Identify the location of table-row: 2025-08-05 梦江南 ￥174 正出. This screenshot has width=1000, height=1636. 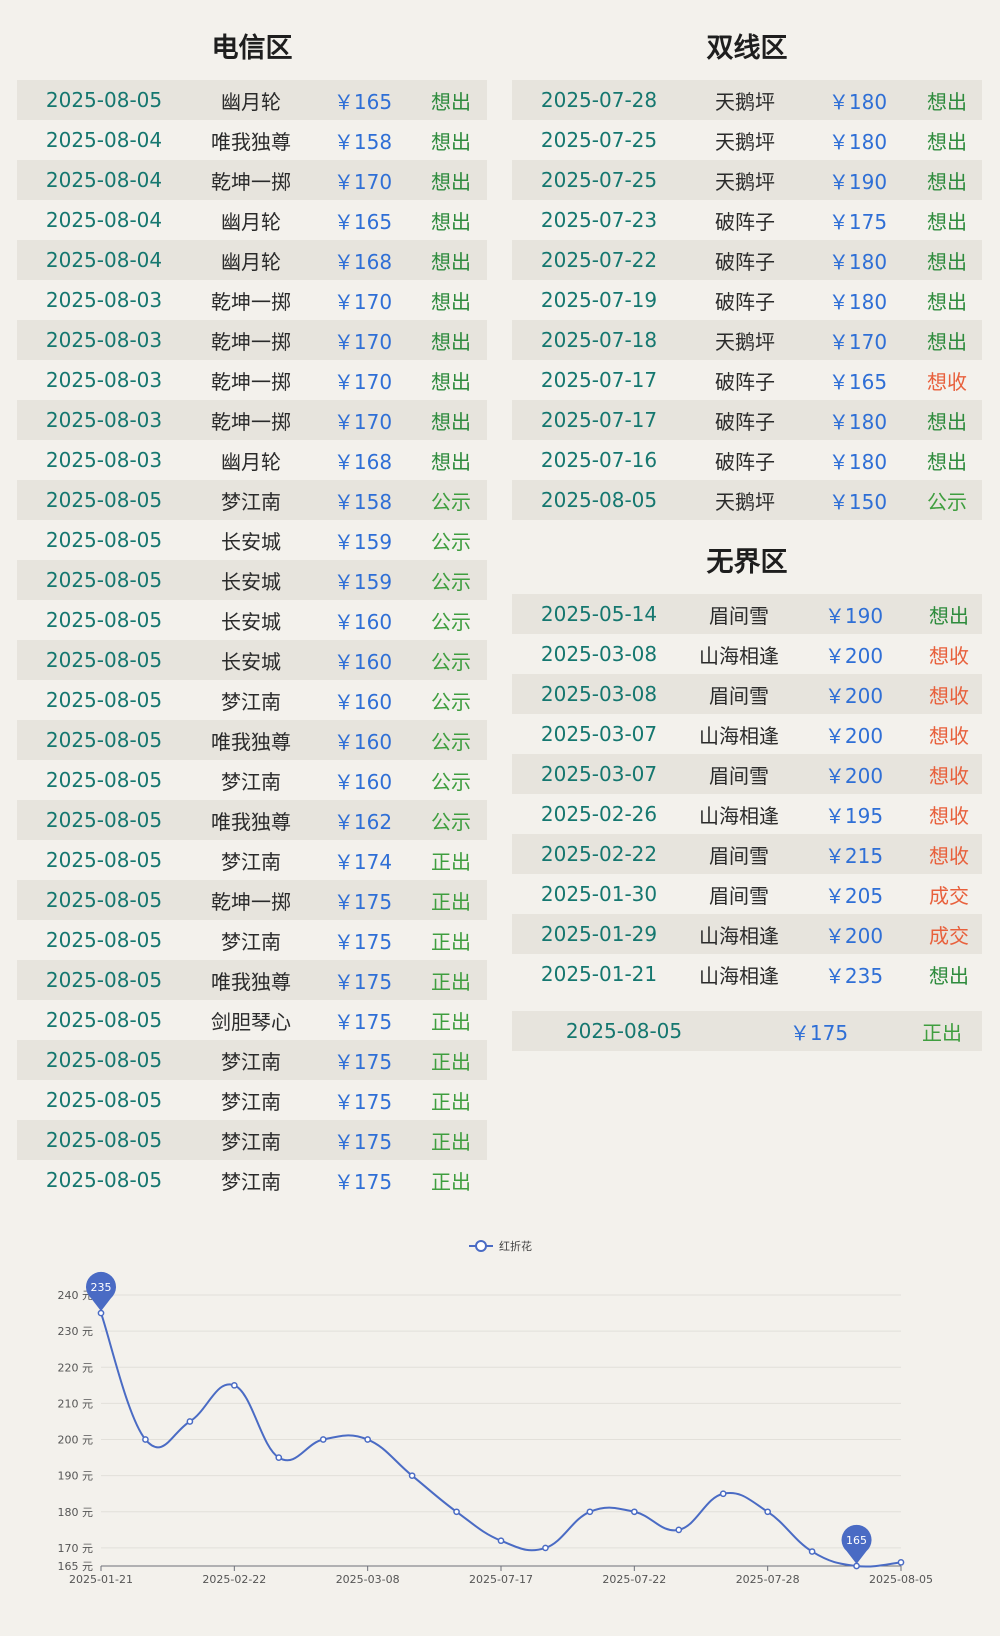
(252, 860).